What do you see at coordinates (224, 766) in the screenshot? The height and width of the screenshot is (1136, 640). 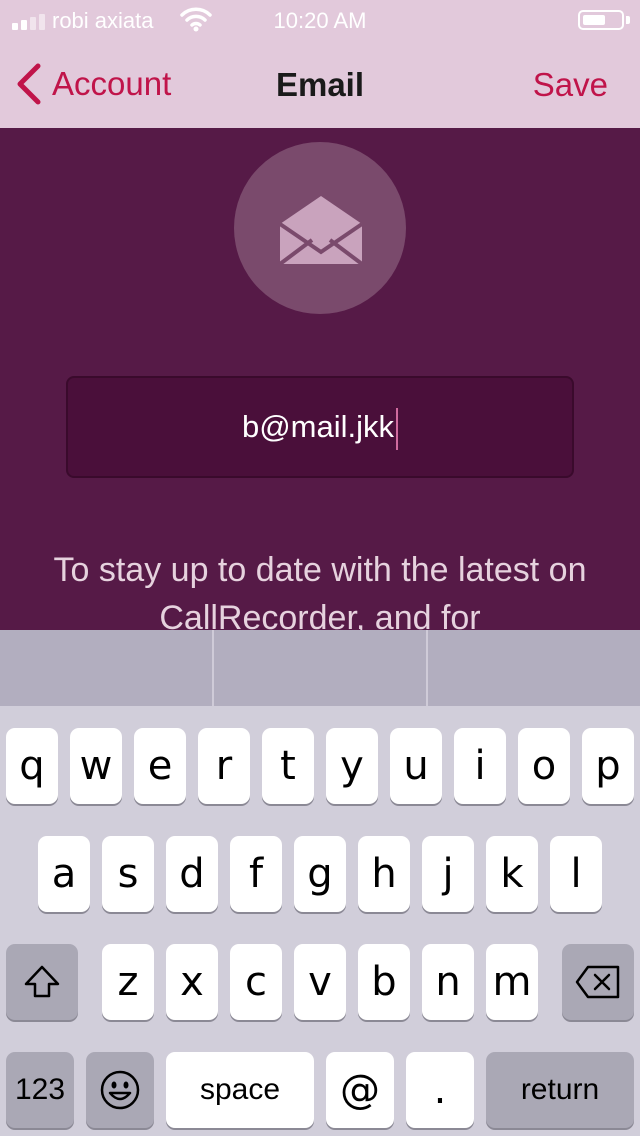 I see `key-r: r` at bounding box center [224, 766].